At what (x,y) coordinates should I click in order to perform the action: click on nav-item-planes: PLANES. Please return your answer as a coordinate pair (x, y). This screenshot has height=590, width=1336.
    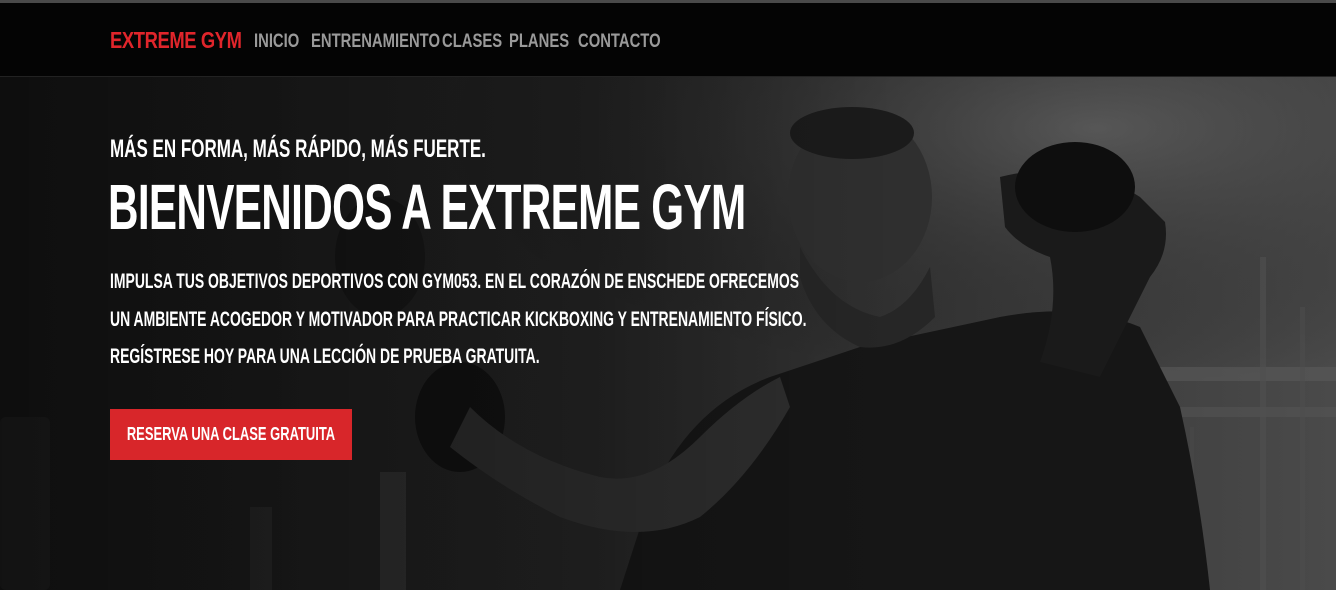
    Looking at the image, I should click on (543, 42).